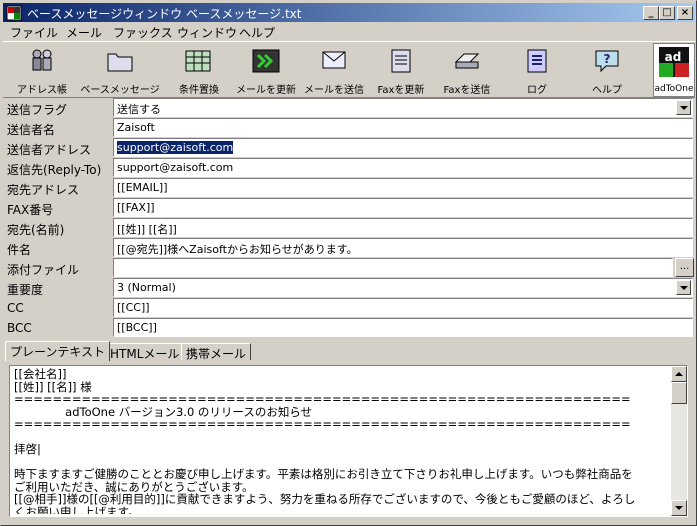 This screenshot has height=526, width=697. Describe the element at coordinates (403, 127) in the screenshot. I see `sender-name-field: Zaisoft` at that location.